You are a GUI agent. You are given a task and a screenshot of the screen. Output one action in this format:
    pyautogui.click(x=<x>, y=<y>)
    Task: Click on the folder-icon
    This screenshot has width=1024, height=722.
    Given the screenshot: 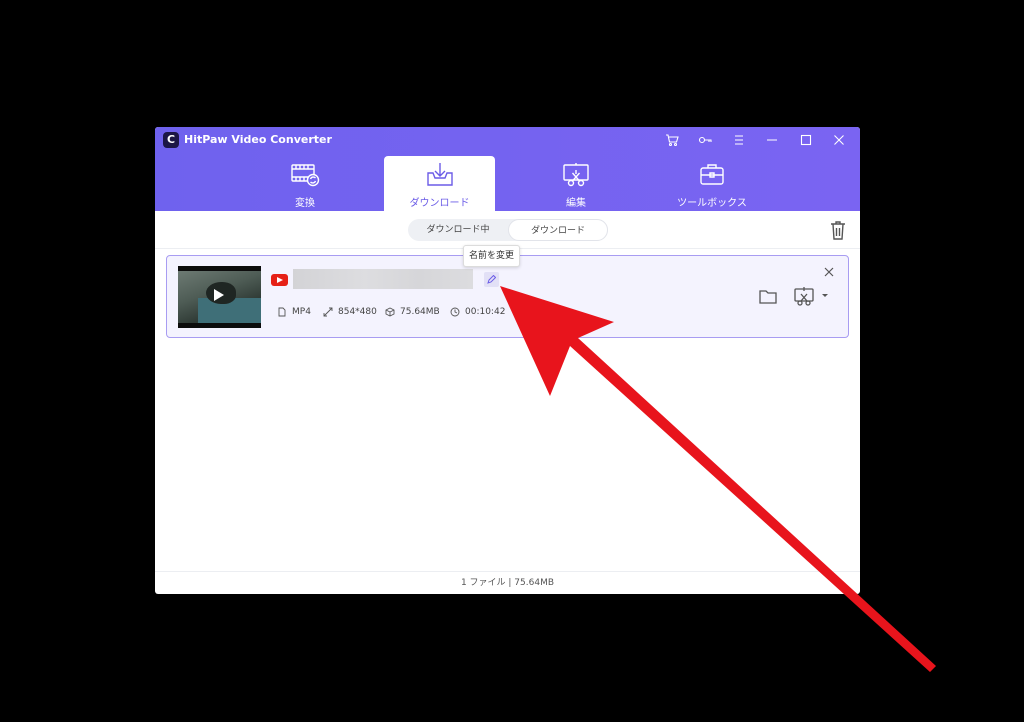 What is the action you would take?
    pyautogui.click(x=768, y=296)
    